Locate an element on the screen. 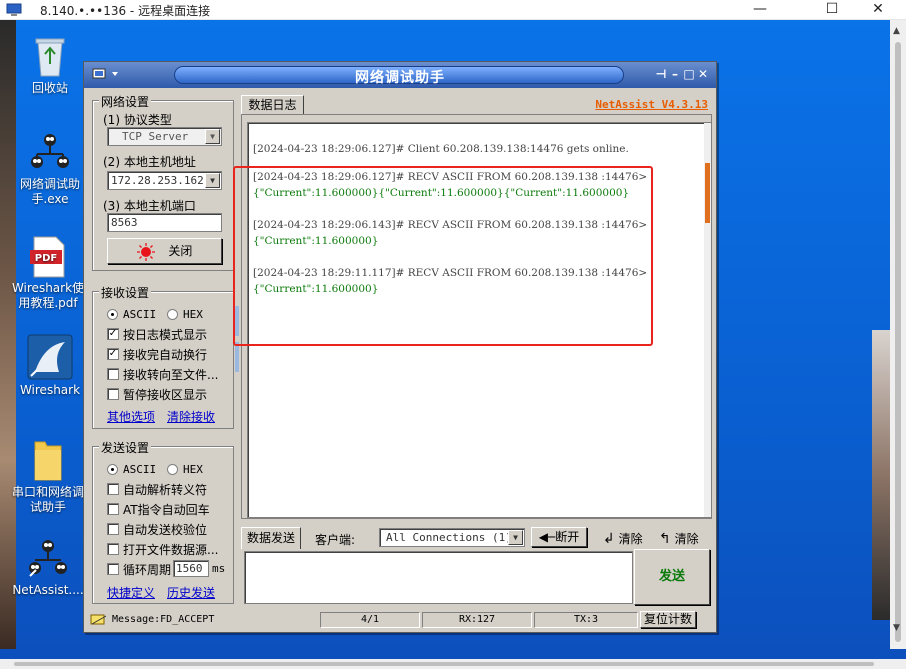 This screenshot has height=669, width=906. send-option-label: AT指令自动回车 is located at coordinates (166, 510).